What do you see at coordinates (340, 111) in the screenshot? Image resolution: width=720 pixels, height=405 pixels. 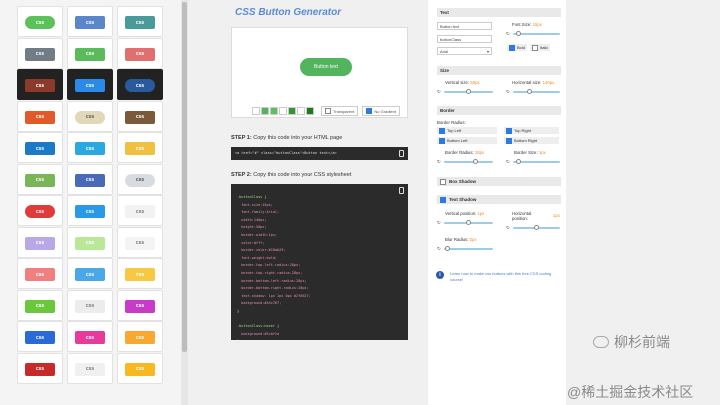 I see `transparent-option: Transparent` at bounding box center [340, 111].